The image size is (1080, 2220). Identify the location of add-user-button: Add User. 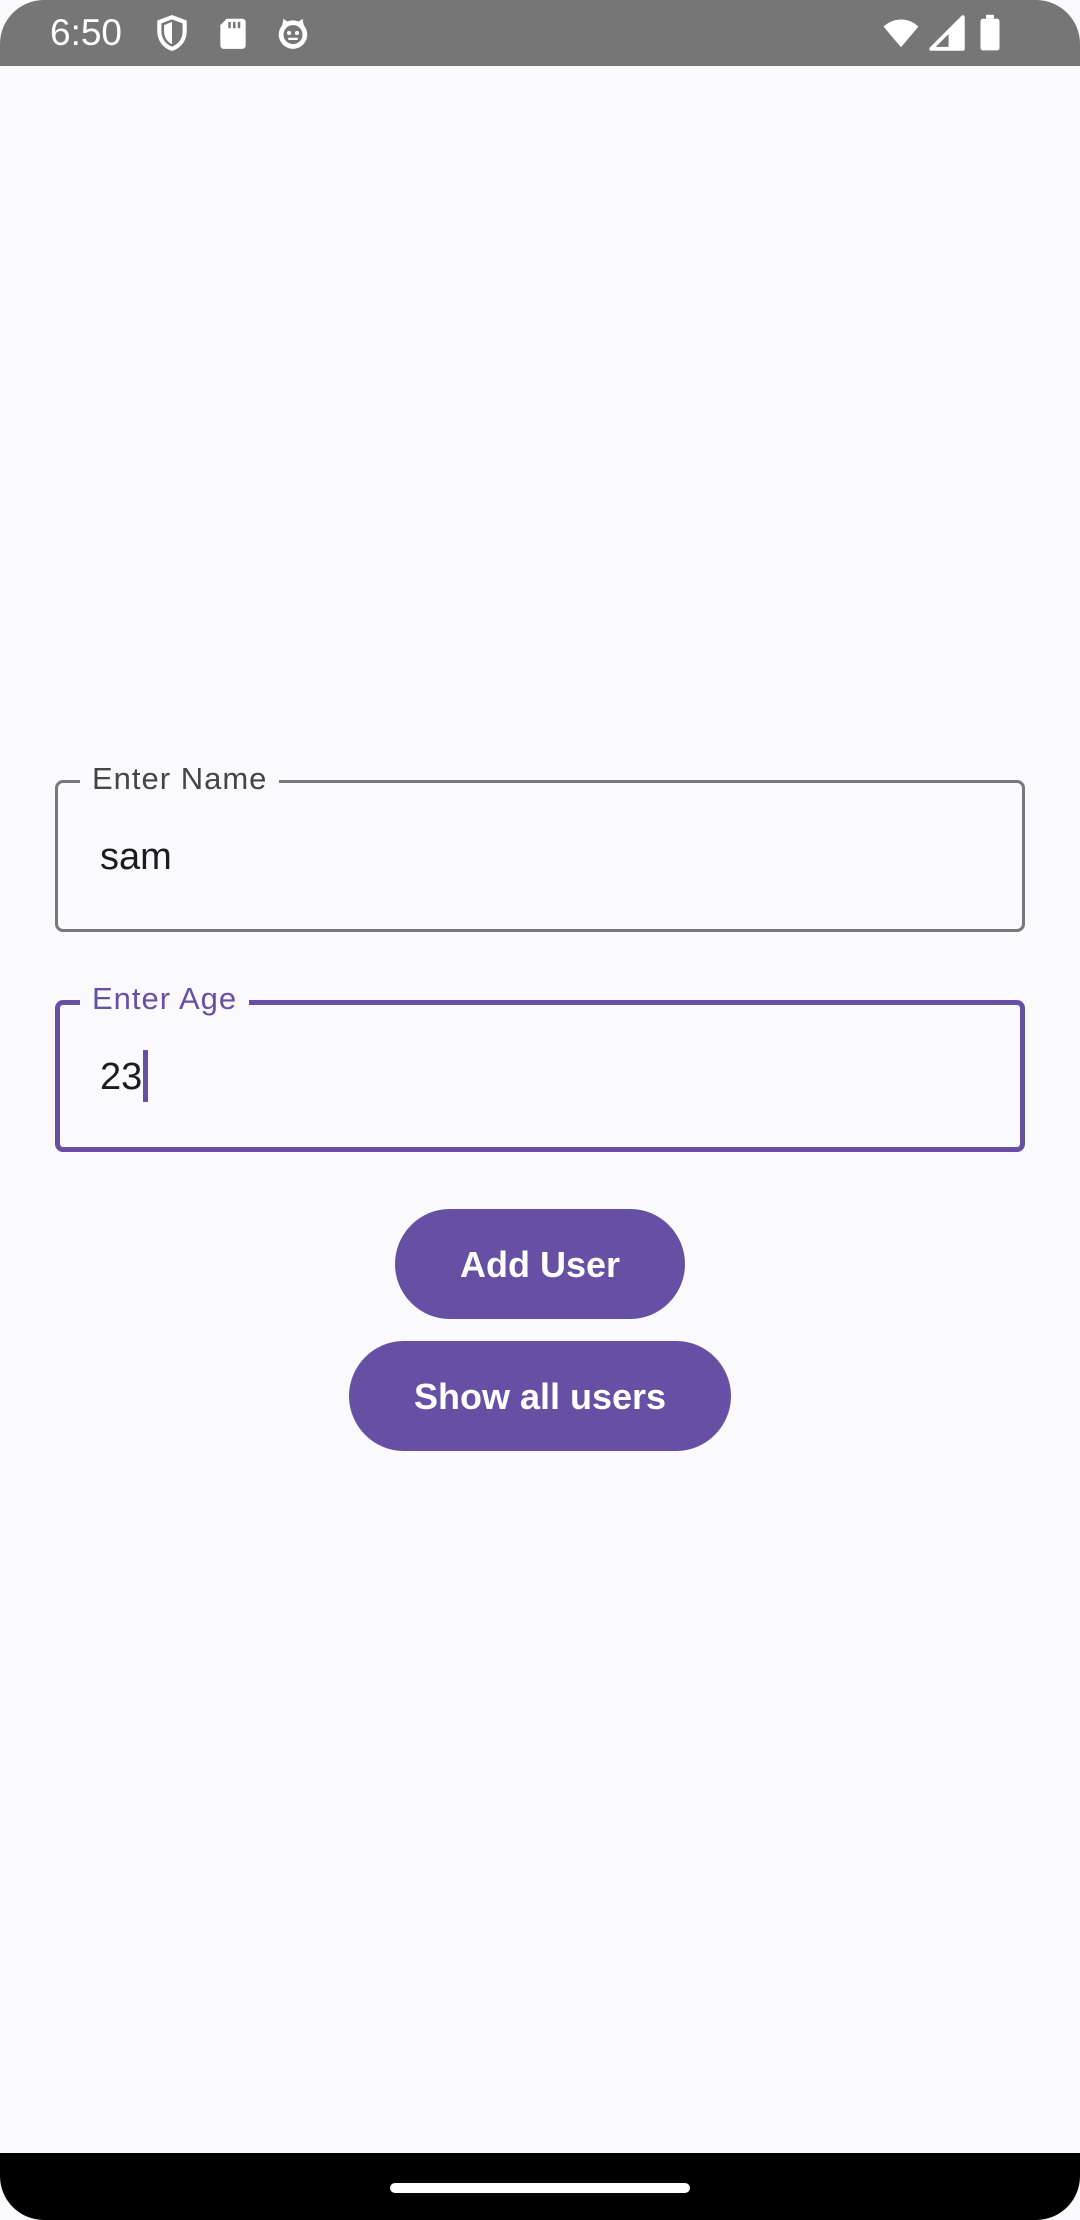
(540, 1264).